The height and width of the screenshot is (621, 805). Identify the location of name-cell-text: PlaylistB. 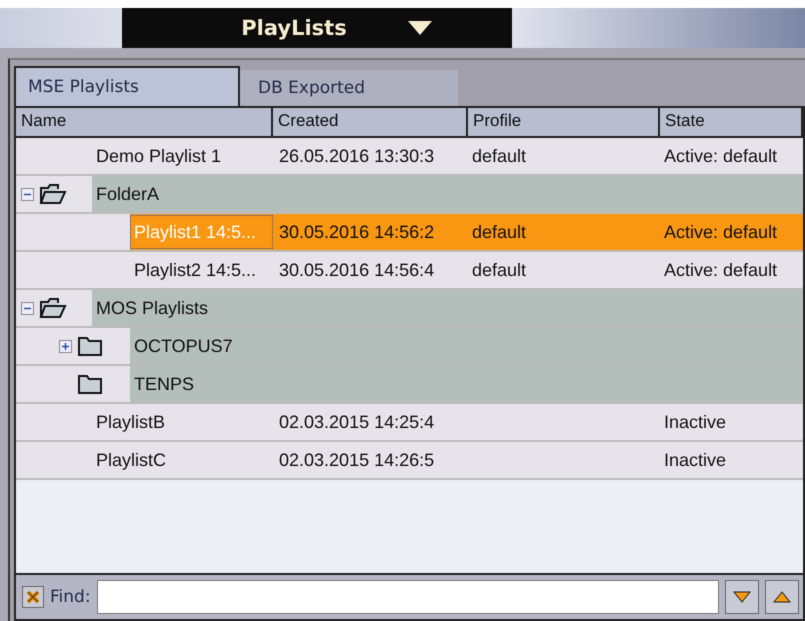
(130, 422).